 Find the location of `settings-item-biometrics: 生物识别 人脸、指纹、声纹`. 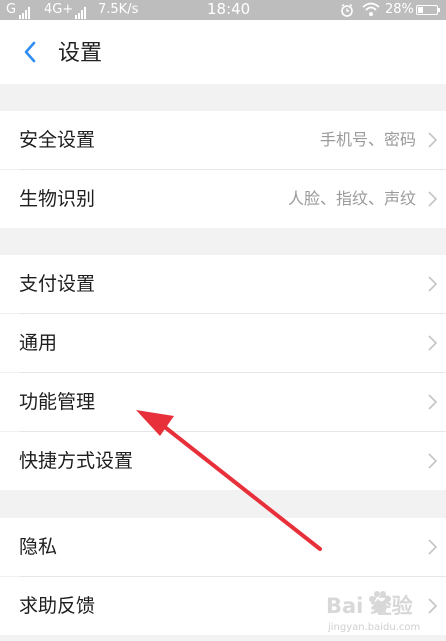

settings-item-biometrics: 生物识别 人脸、指纹、声纹 is located at coordinates (223, 199).